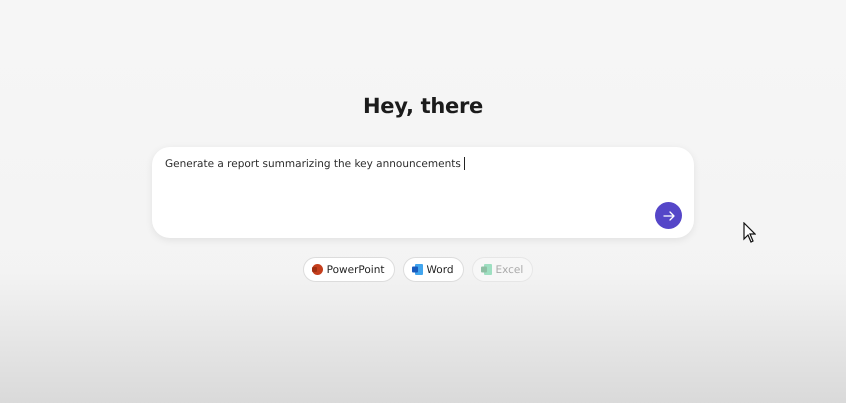 The width and height of the screenshot is (846, 403). Describe the element at coordinates (313, 164) in the screenshot. I see `prompt-text: Generate a report summarizing the key announcements` at that location.